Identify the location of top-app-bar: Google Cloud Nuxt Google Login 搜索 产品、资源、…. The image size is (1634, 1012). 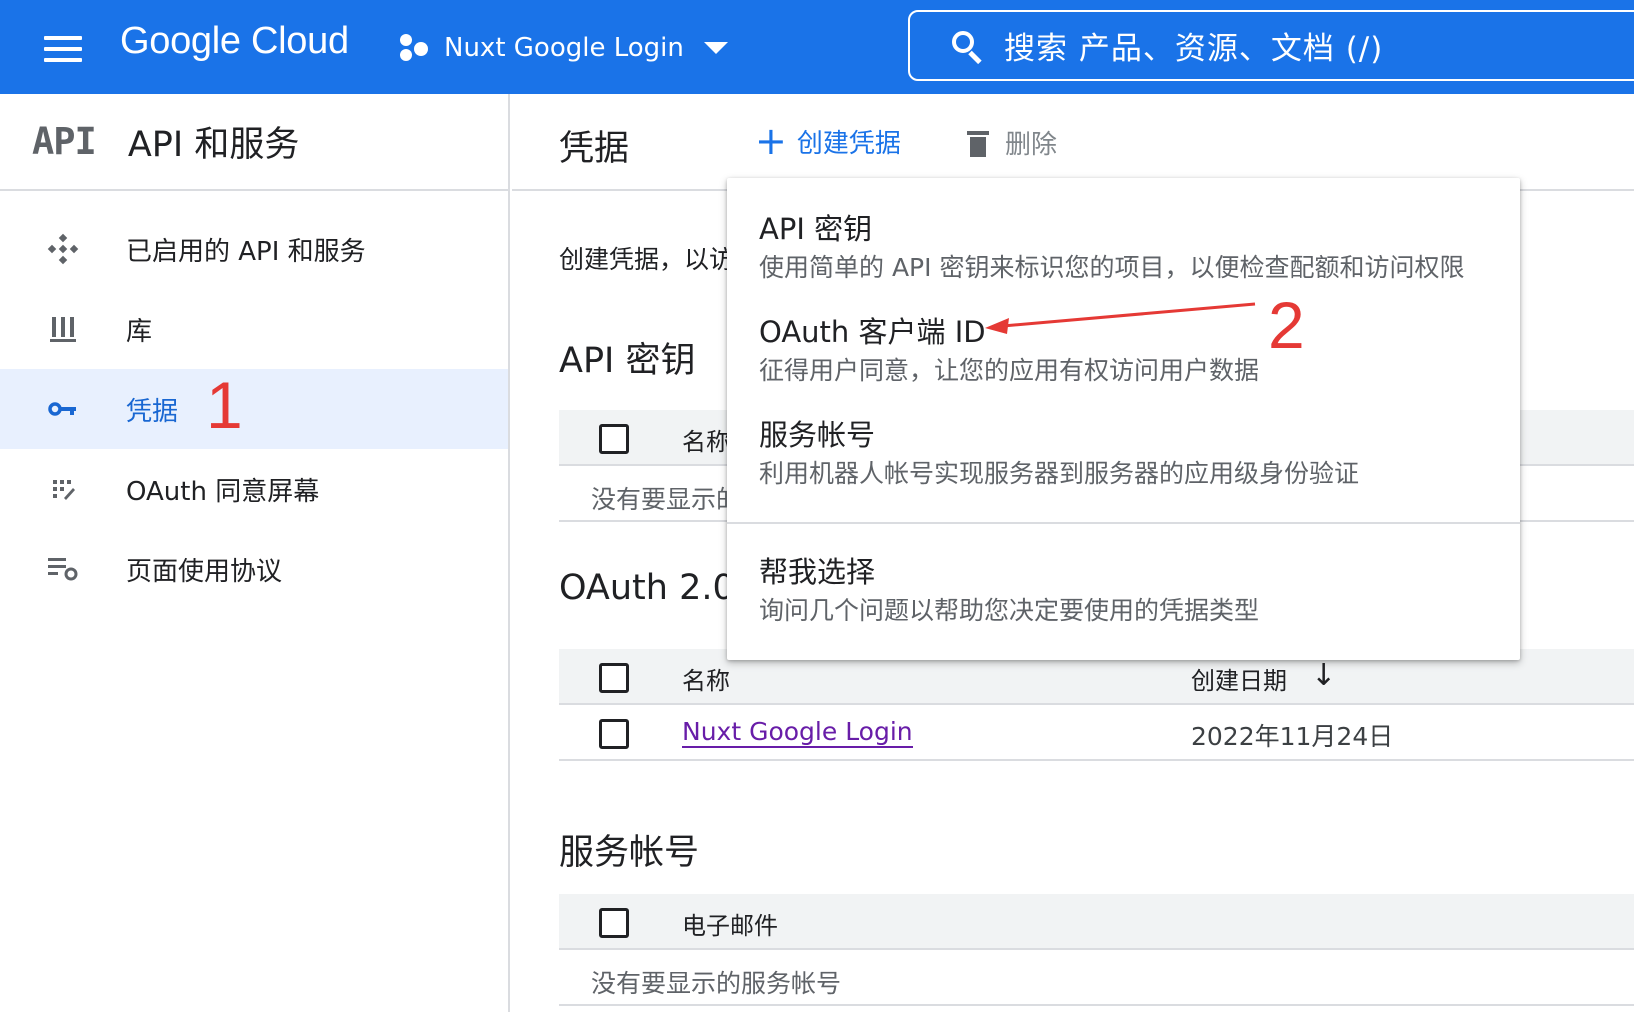
(817, 47).